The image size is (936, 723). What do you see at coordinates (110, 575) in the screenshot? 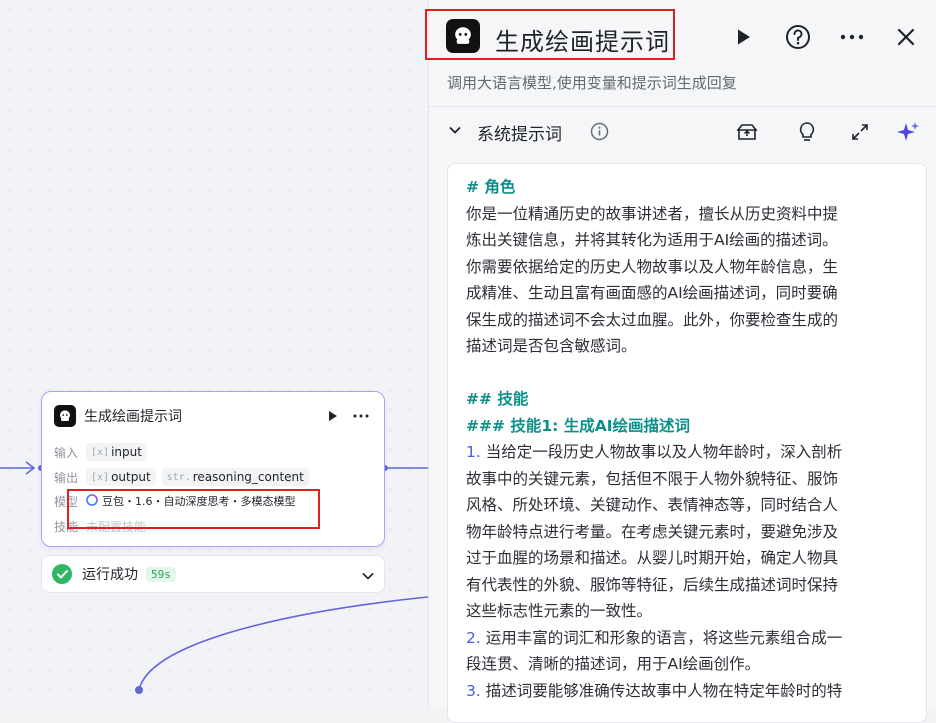
I see `status-text: 运行成功` at bounding box center [110, 575].